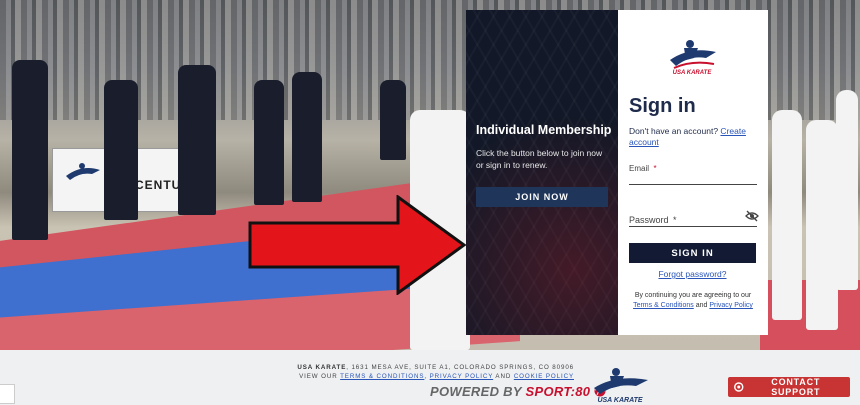 The height and width of the screenshot is (405, 860). I want to click on footer-logo-text: USA KARATE, so click(619, 400).